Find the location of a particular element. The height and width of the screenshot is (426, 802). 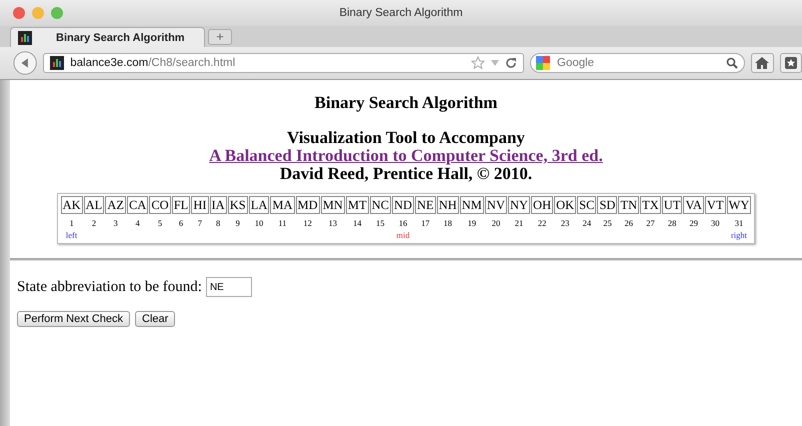

array-cell: HI is located at coordinates (200, 205).